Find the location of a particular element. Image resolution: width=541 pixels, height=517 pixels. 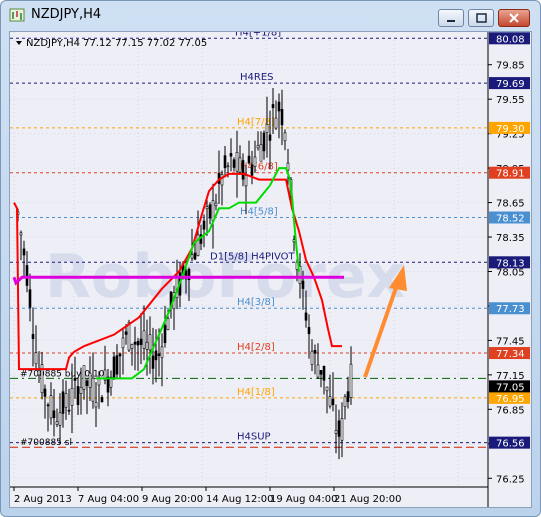

title-bar: NZDJPY,H4 is located at coordinates (270, 15).